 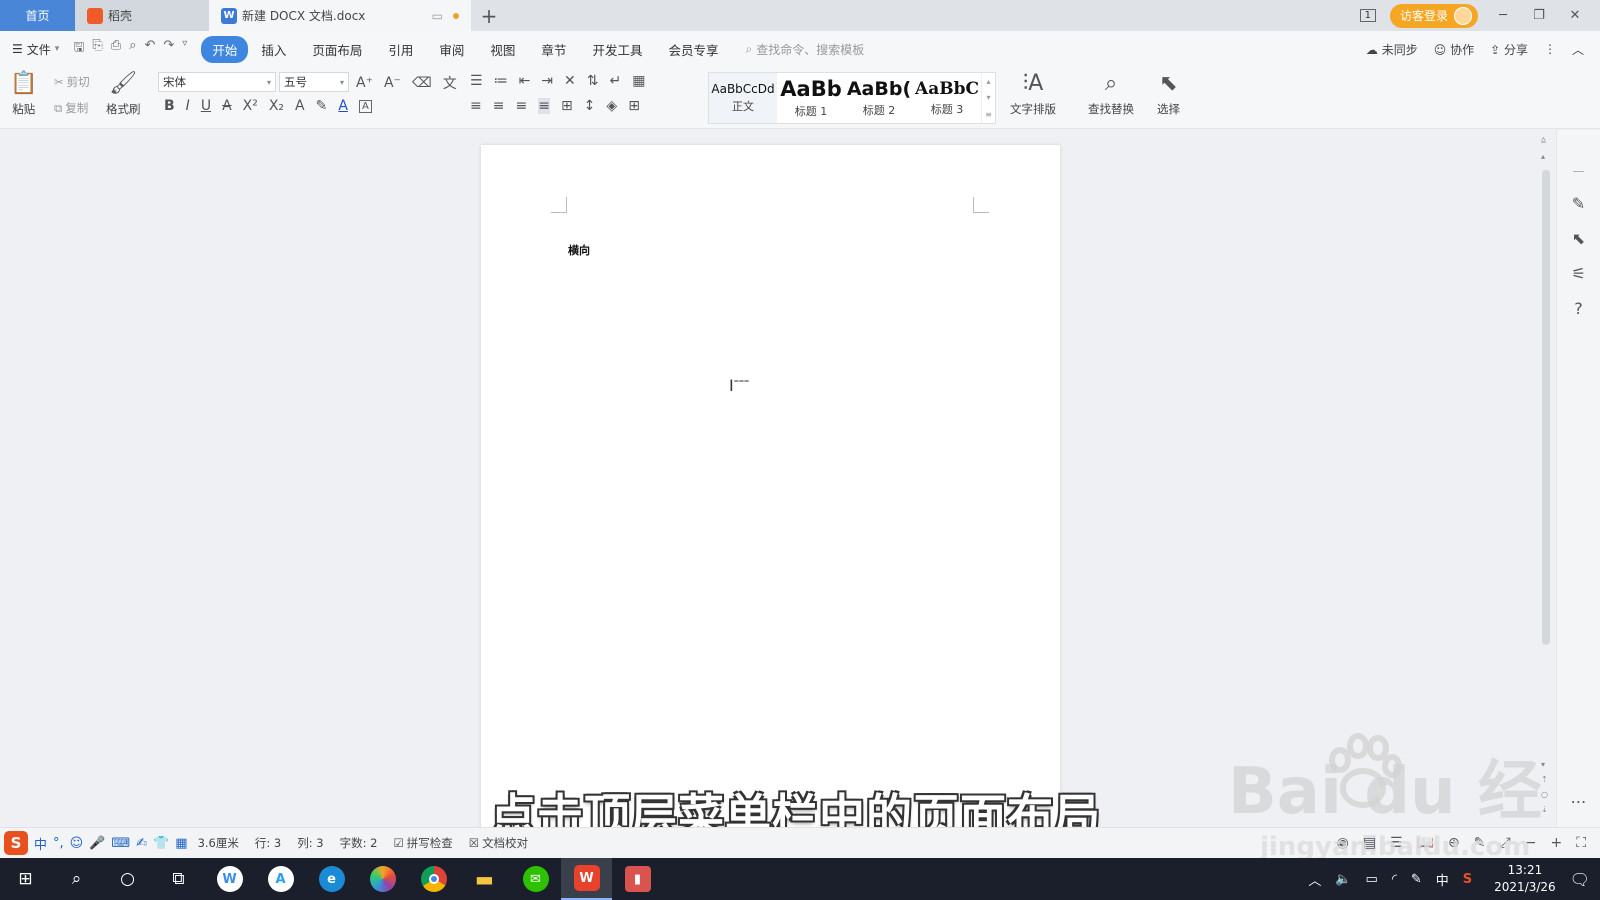 What do you see at coordinates (343, 106) in the screenshot?
I see `font-color-icon: A` at bounding box center [343, 106].